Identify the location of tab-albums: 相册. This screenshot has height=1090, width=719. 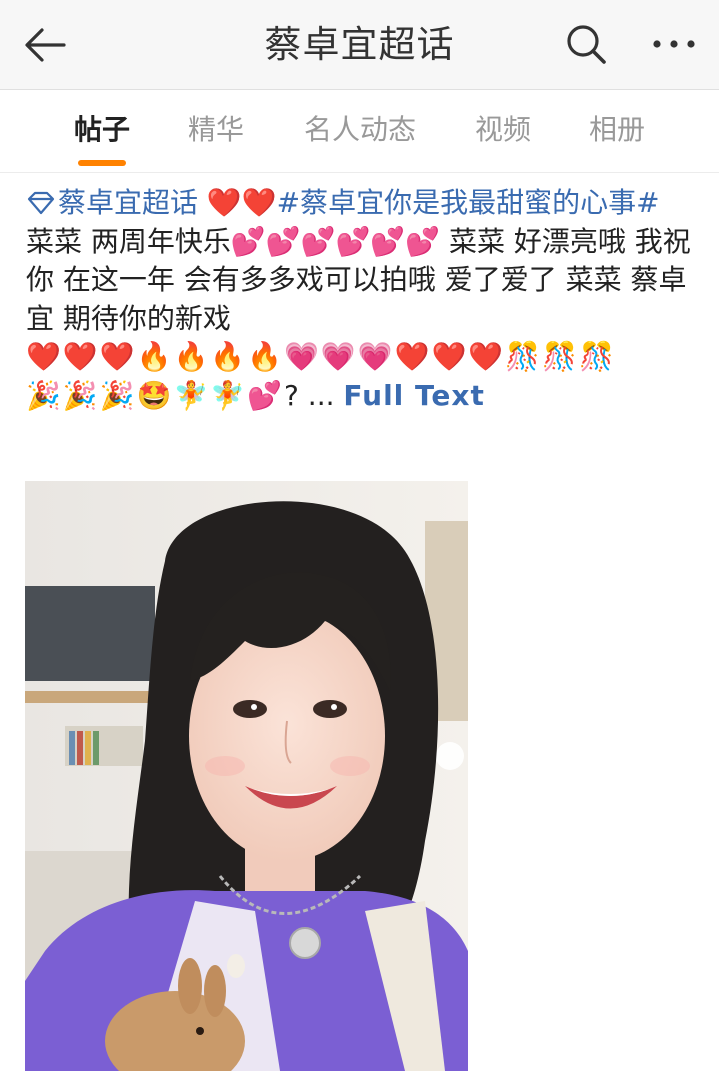
(617, 131).